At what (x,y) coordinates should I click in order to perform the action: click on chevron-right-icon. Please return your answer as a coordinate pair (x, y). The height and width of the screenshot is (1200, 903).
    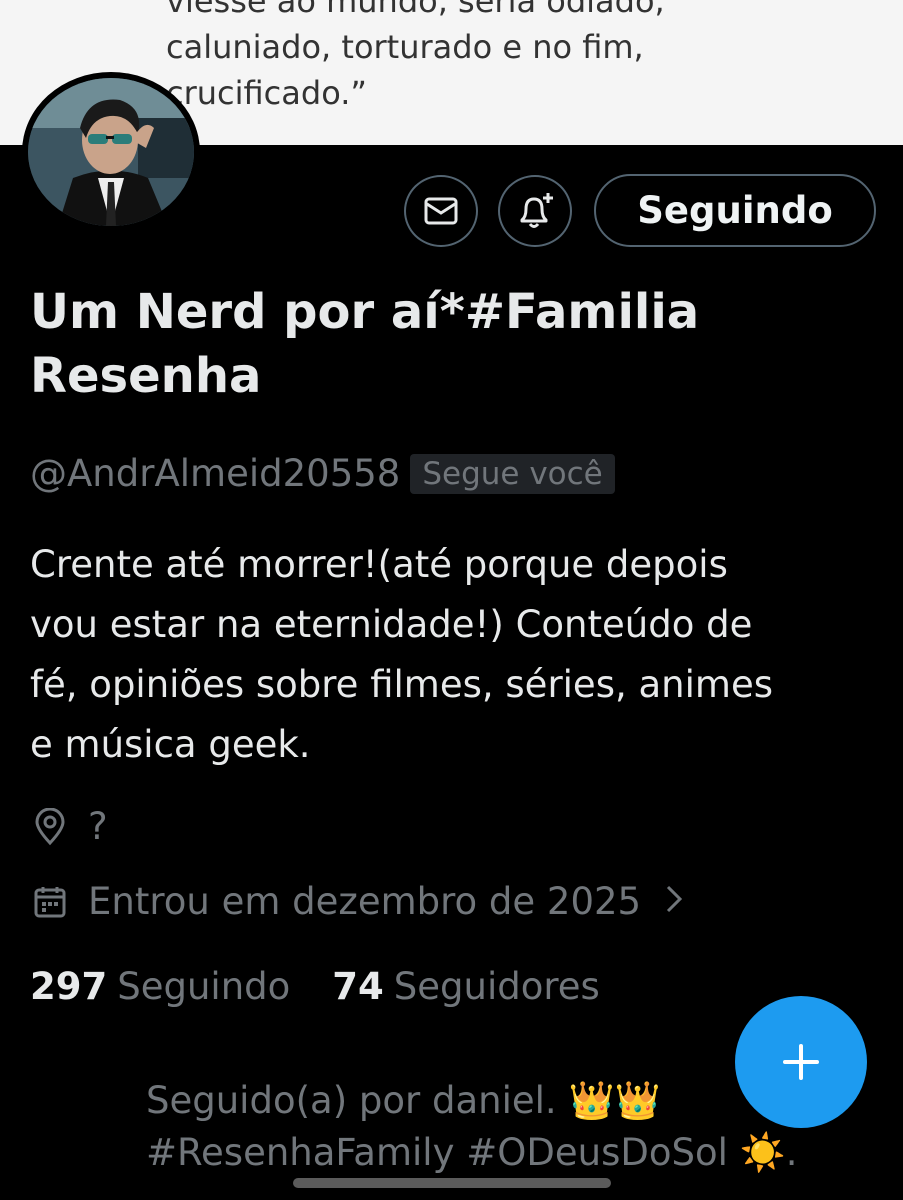
    Looking at the image, I should click on (674, 901).